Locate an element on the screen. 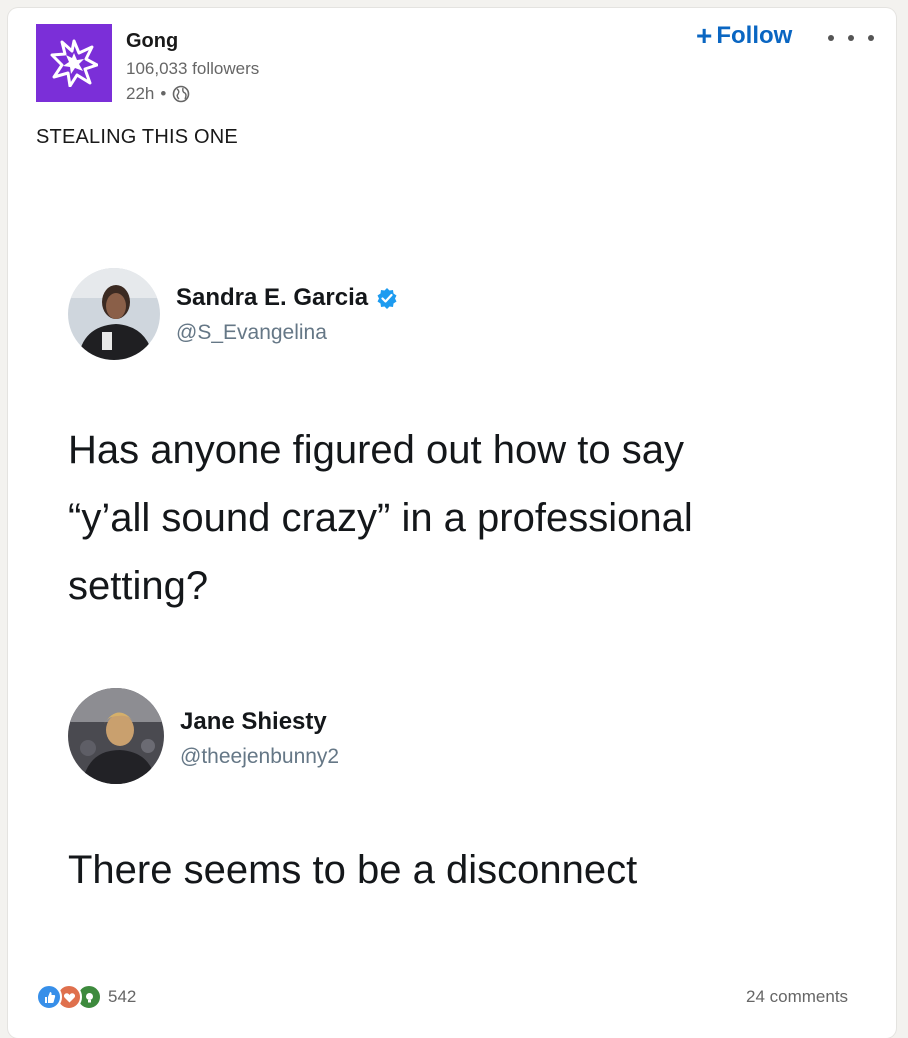  tweet-line: There seems to be a disconnect is located at coordinates (353, 870).